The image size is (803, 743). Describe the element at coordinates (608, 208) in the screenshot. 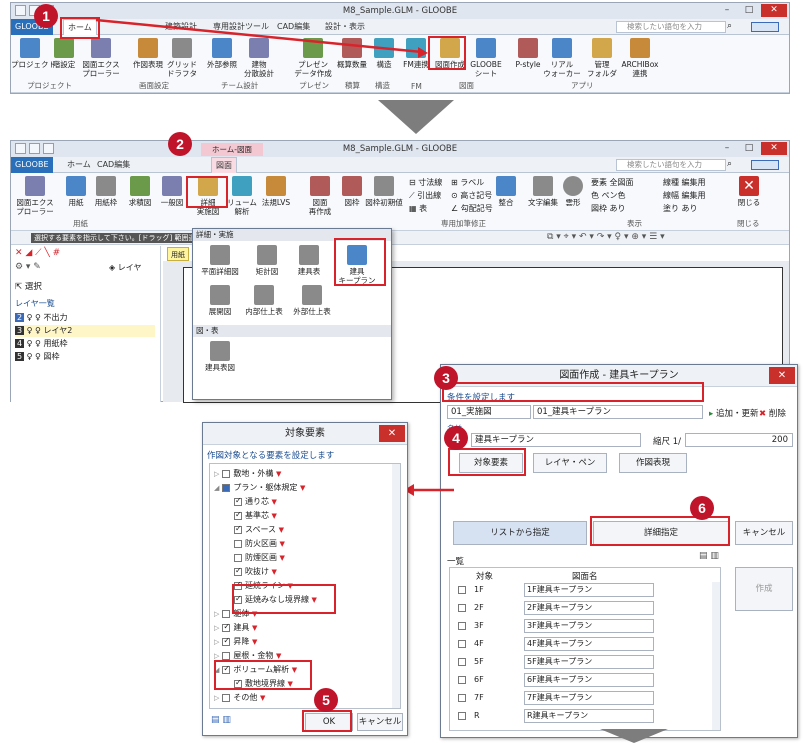

I see `frame-select: 図枠 あり` at that location.